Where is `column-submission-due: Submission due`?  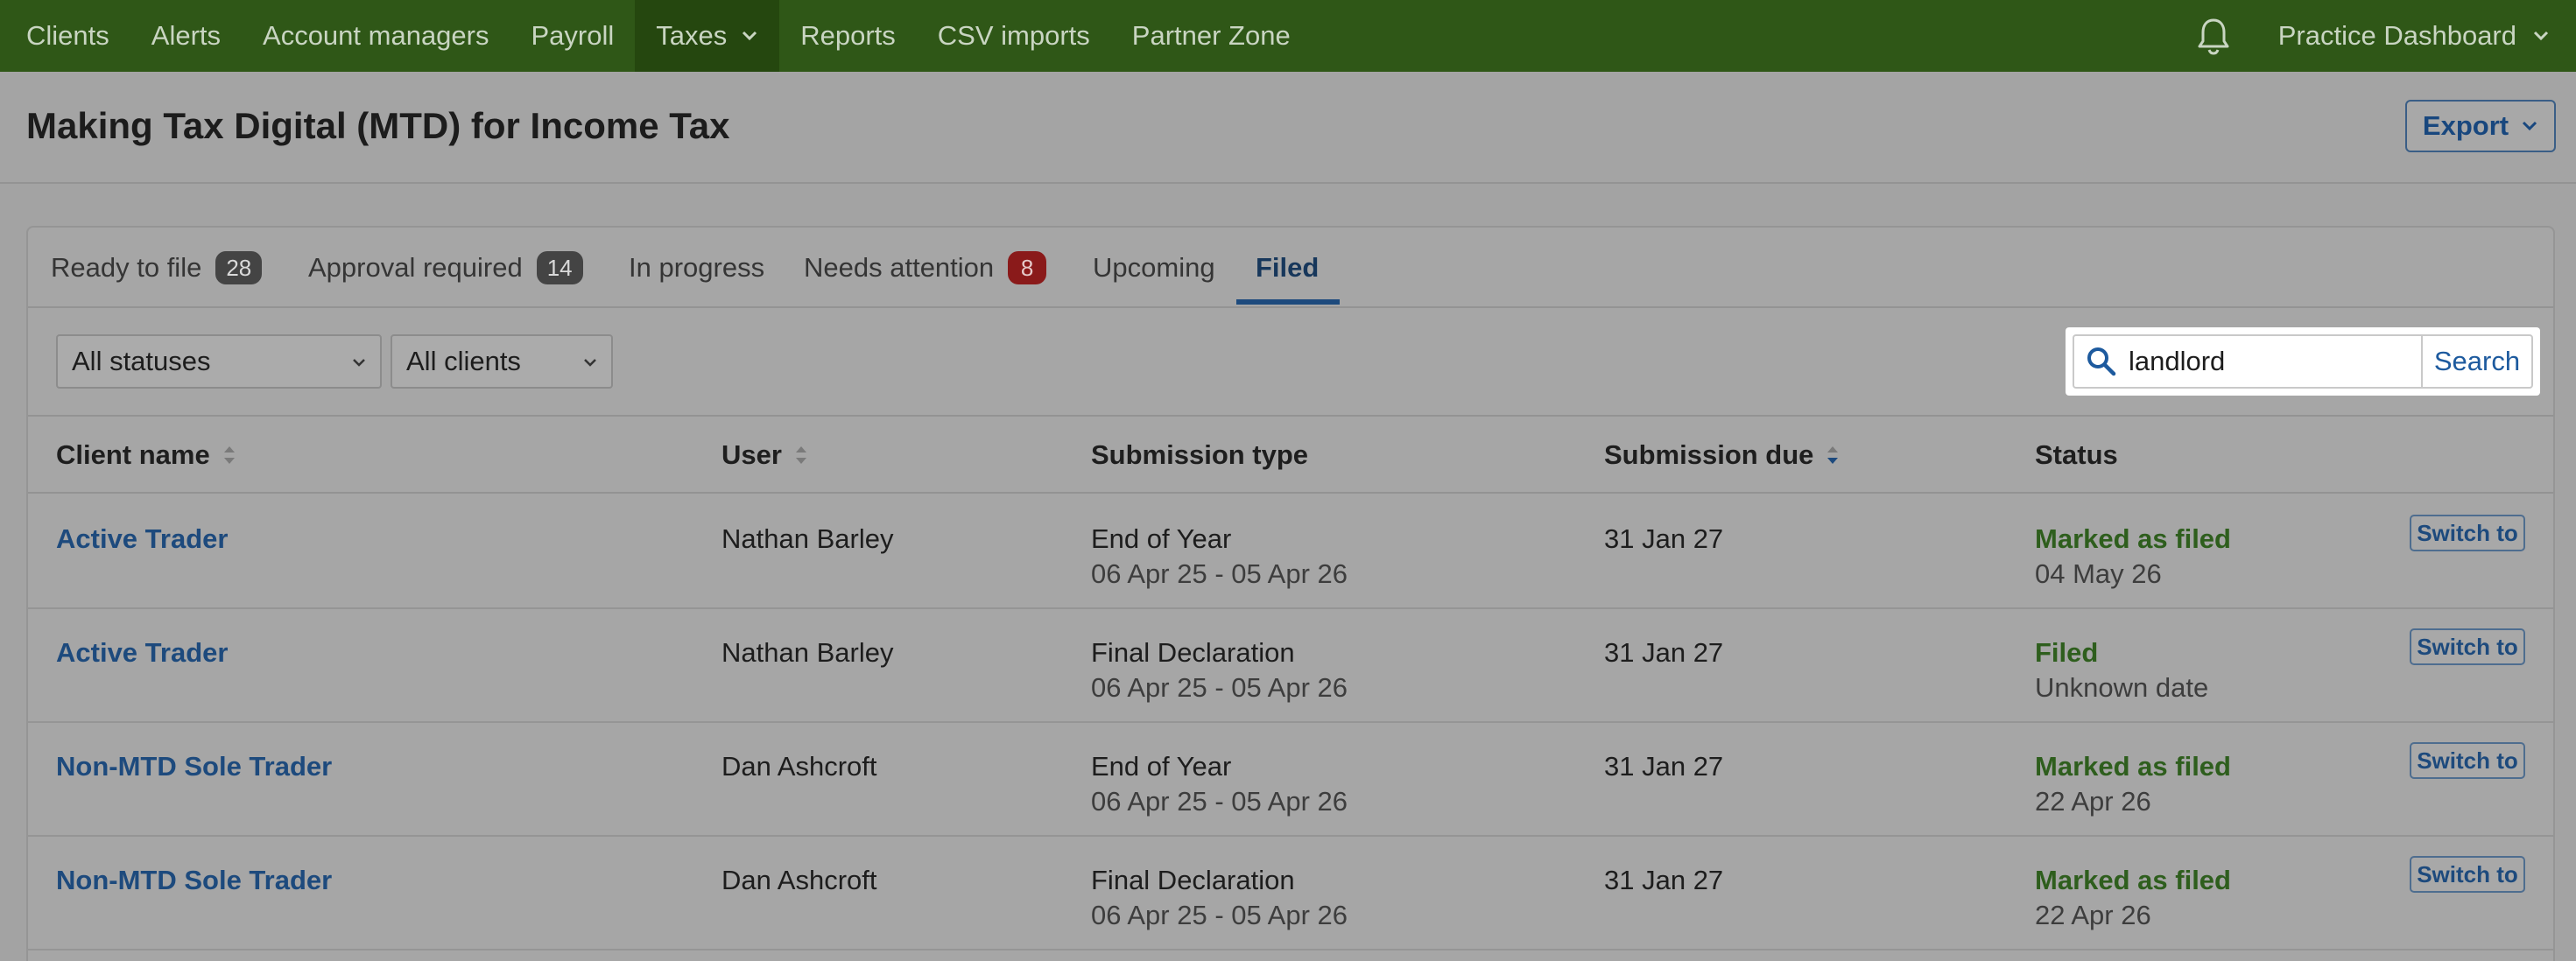
column-submission-due: Submission due is located at coordinates (1722, 455).